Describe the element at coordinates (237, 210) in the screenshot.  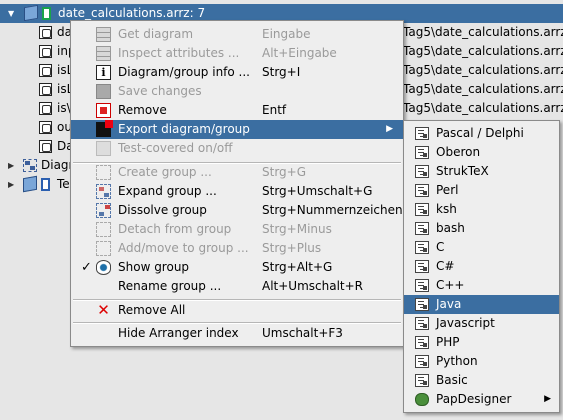
I see `menu-dissolve-group: Dissolve group Strg+Nummernzeichen` at that location.